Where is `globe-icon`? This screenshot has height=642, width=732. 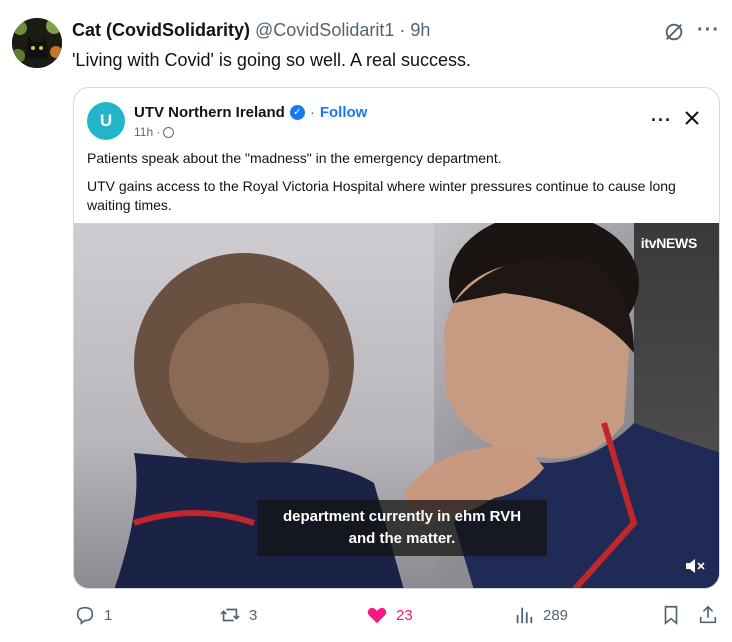 globe-icon is located at coordinates (169, 132).